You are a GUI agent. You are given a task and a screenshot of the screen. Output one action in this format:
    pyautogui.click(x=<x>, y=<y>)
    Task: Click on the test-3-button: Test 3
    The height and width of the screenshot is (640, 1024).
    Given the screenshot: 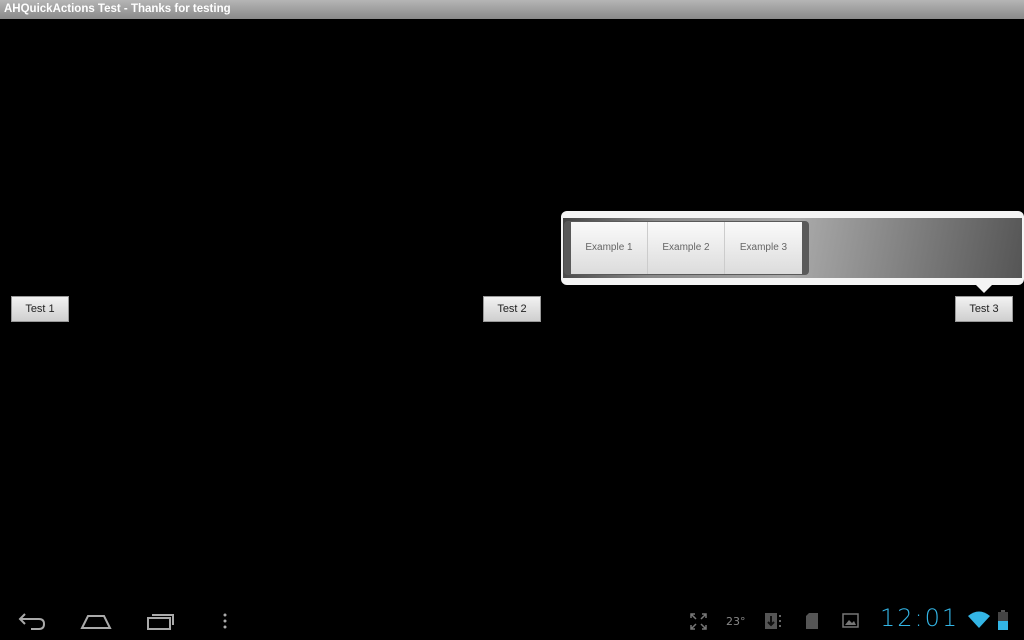 What is the action you would take?
    pyautogui.click(x=984, y=309)
    